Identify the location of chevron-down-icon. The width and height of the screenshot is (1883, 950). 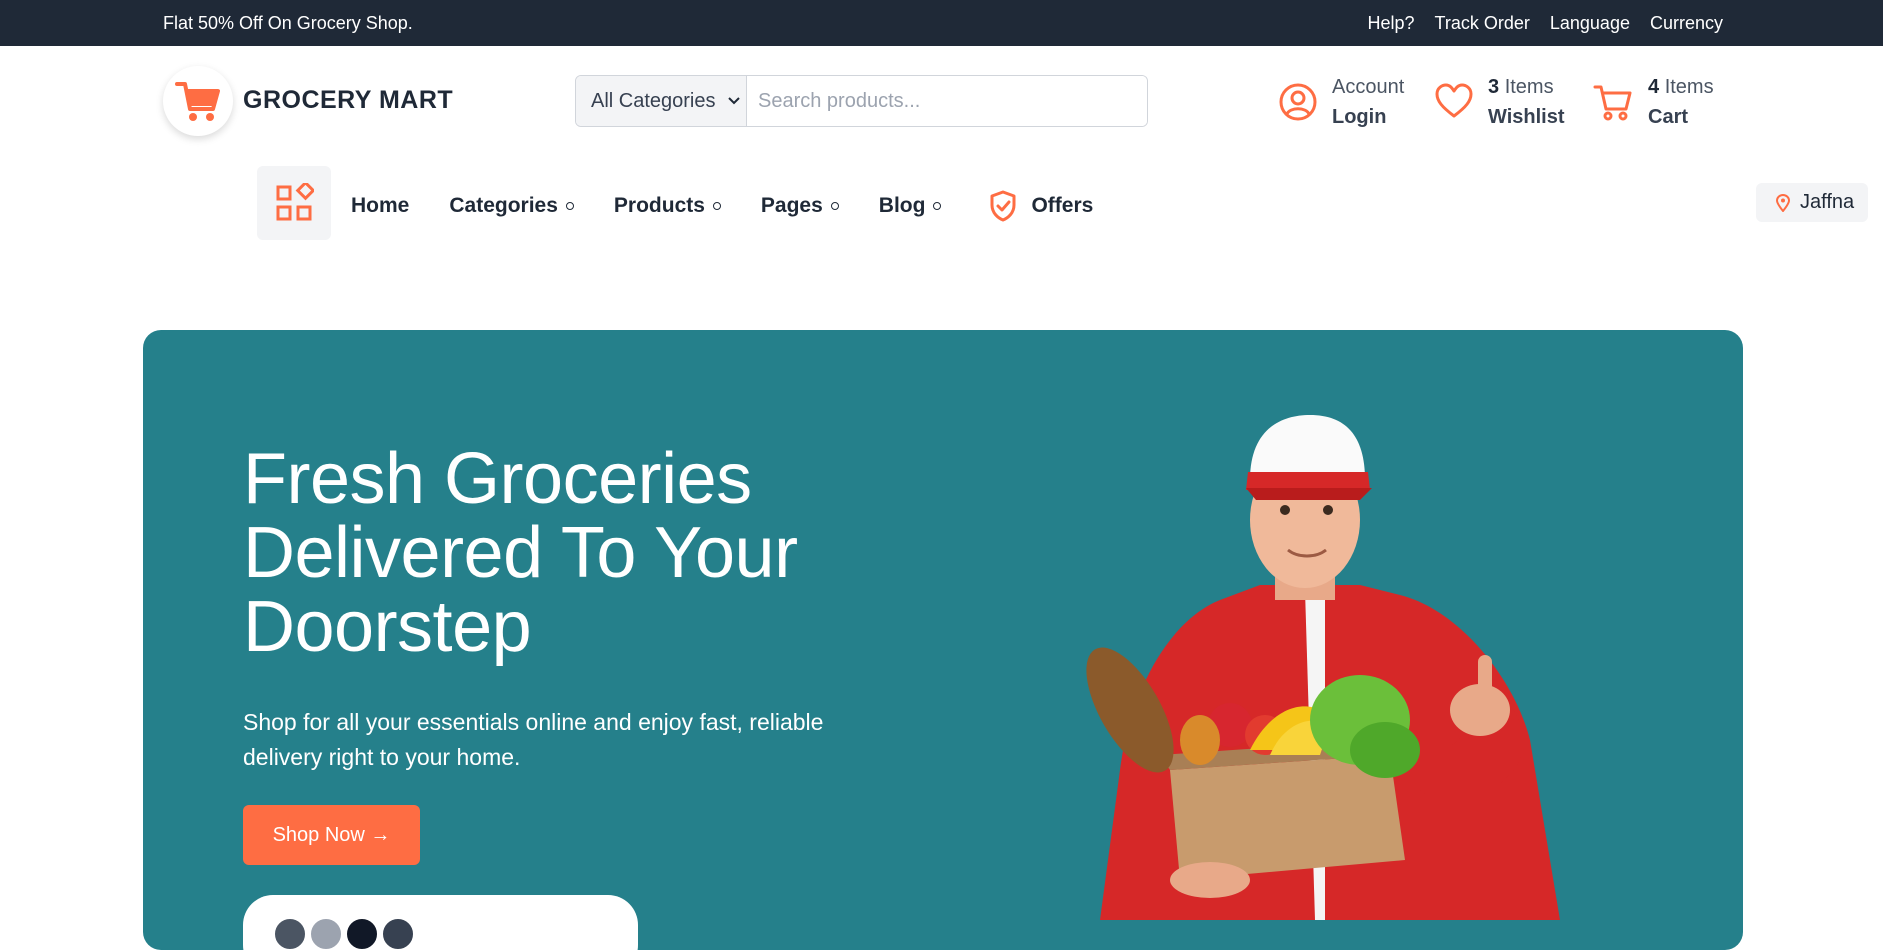
(733, 101).